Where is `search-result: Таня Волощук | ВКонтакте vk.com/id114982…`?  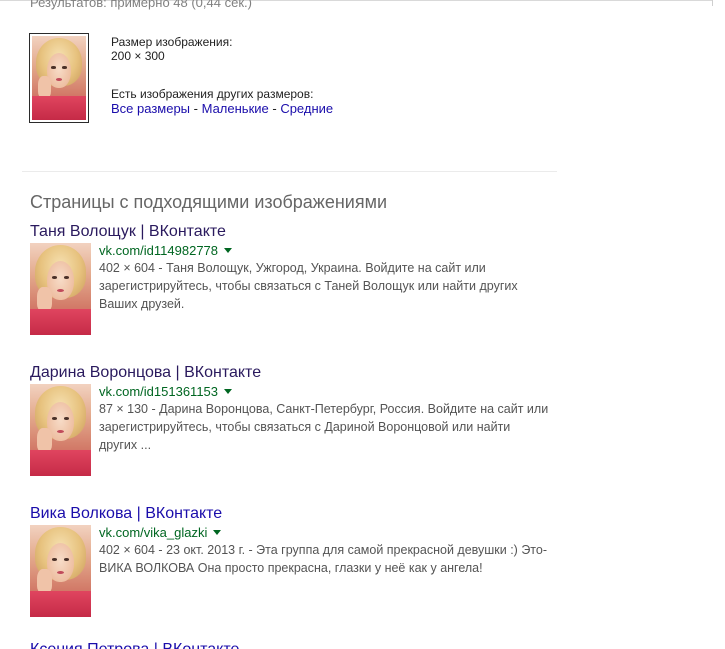 search-result: Таня Волощук | ВКонтакте vk.com/id114982… is located at coordinates (290, 279).